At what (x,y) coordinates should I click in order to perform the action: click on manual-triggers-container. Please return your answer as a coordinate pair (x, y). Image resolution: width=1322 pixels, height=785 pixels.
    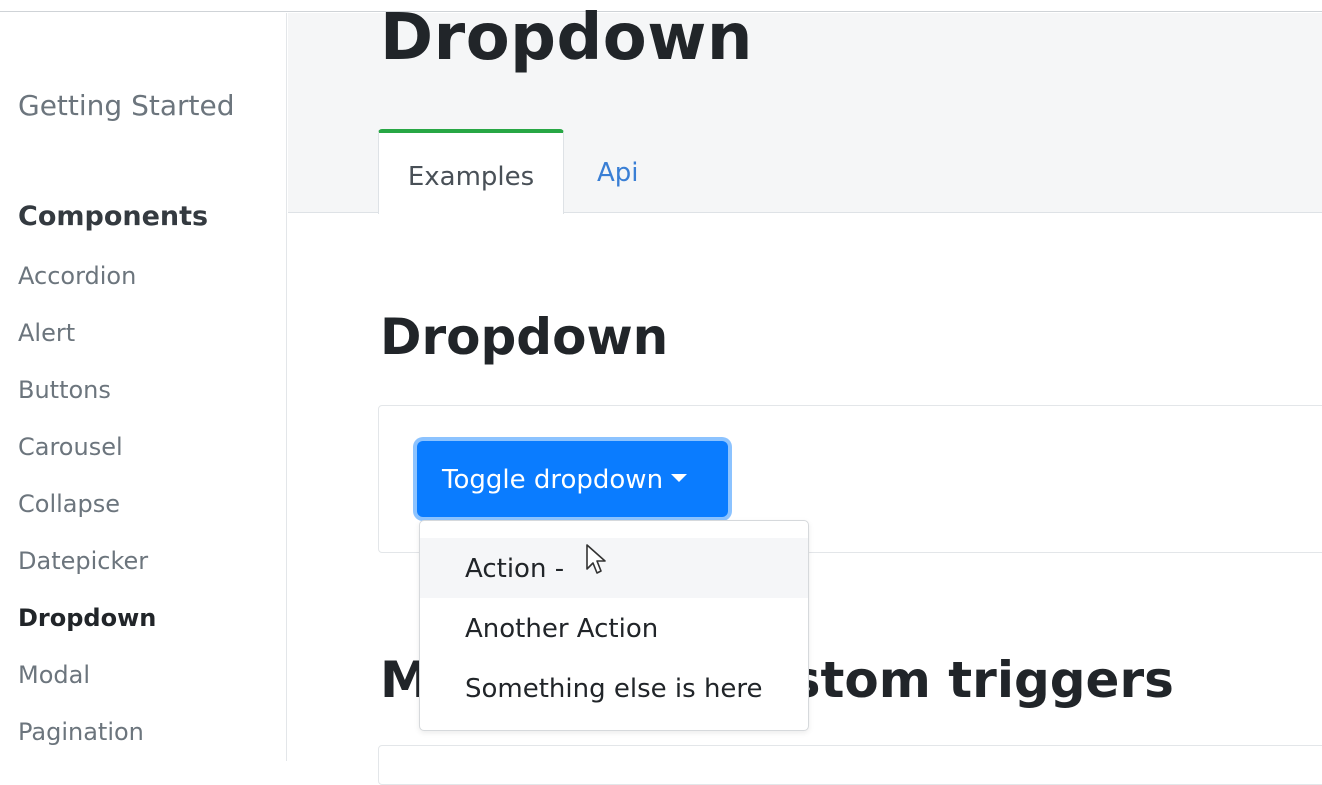
    Looking at the image, I should click on (850, 765).